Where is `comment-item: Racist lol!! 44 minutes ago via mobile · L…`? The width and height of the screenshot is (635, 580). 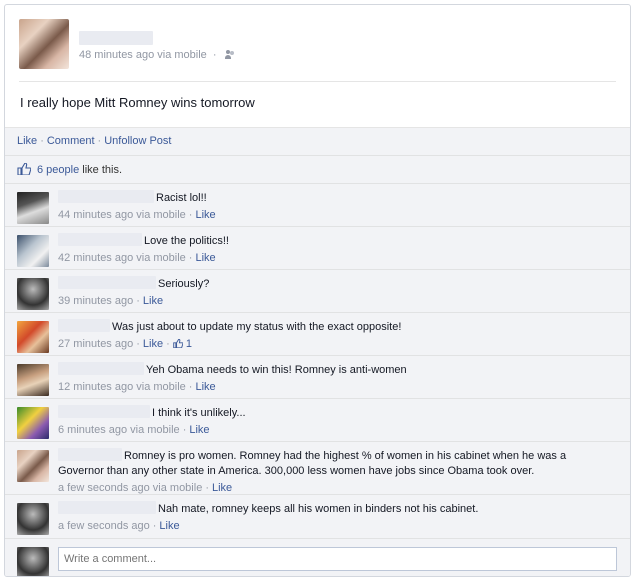 comment-item: Racist lol!! 44 minutes ago via mobile · L… is located at coordinates (317, 205).